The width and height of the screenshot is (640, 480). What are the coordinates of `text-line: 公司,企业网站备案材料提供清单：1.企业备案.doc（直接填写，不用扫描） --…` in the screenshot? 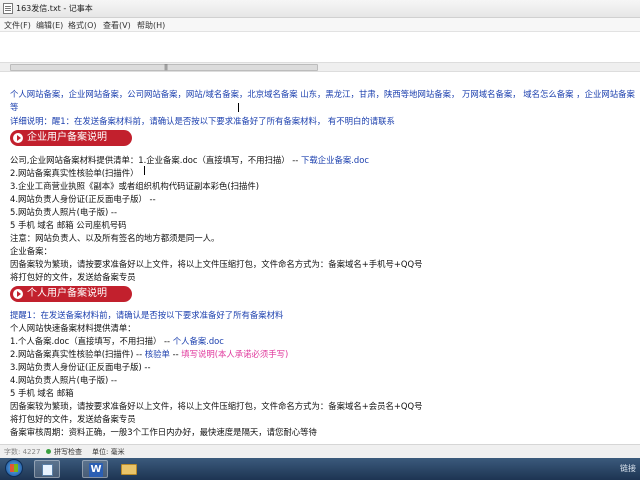 It's located at (189, 160).